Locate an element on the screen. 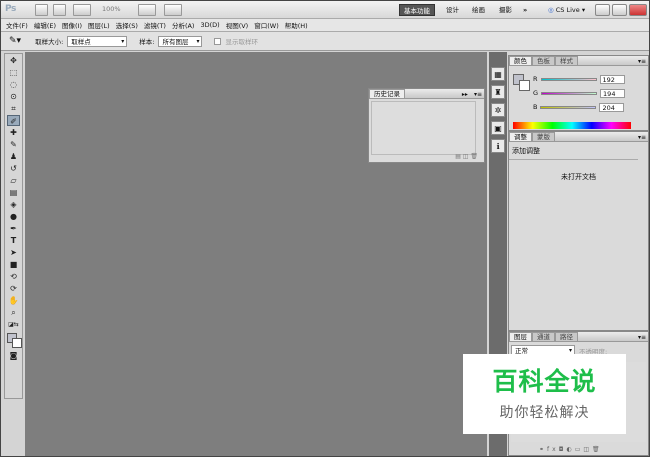 This screenshot has height=457, width=650. color-panel-menu-icon: ▾≡ is located at coordinates (642, 61).